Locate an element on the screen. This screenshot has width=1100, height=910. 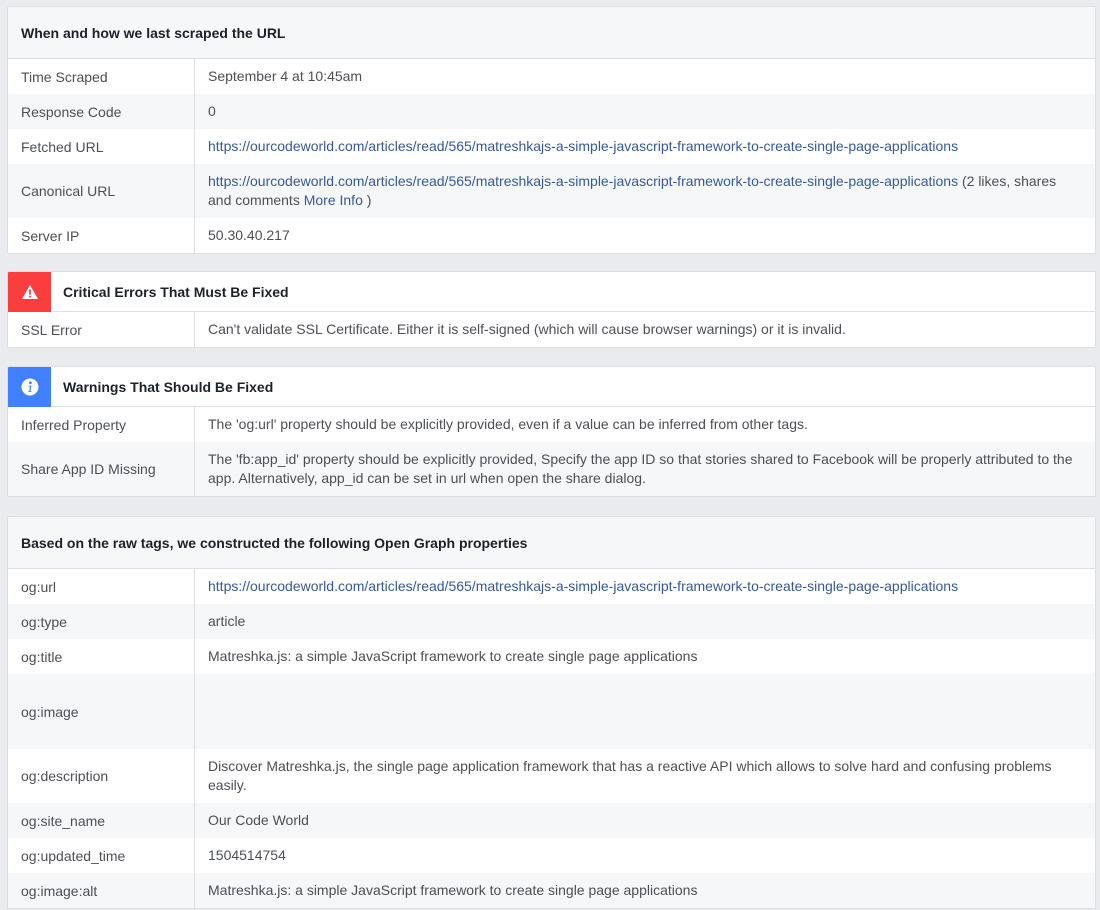
row-label-share-app-id: Share App ID Missing is located at coordinates (101, 469).